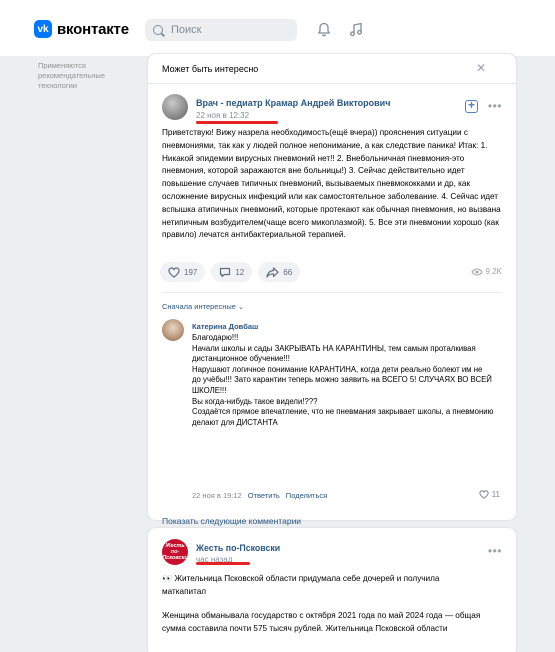 The image size is (555, 652). I want to click on search-bar, so click(221, 30).